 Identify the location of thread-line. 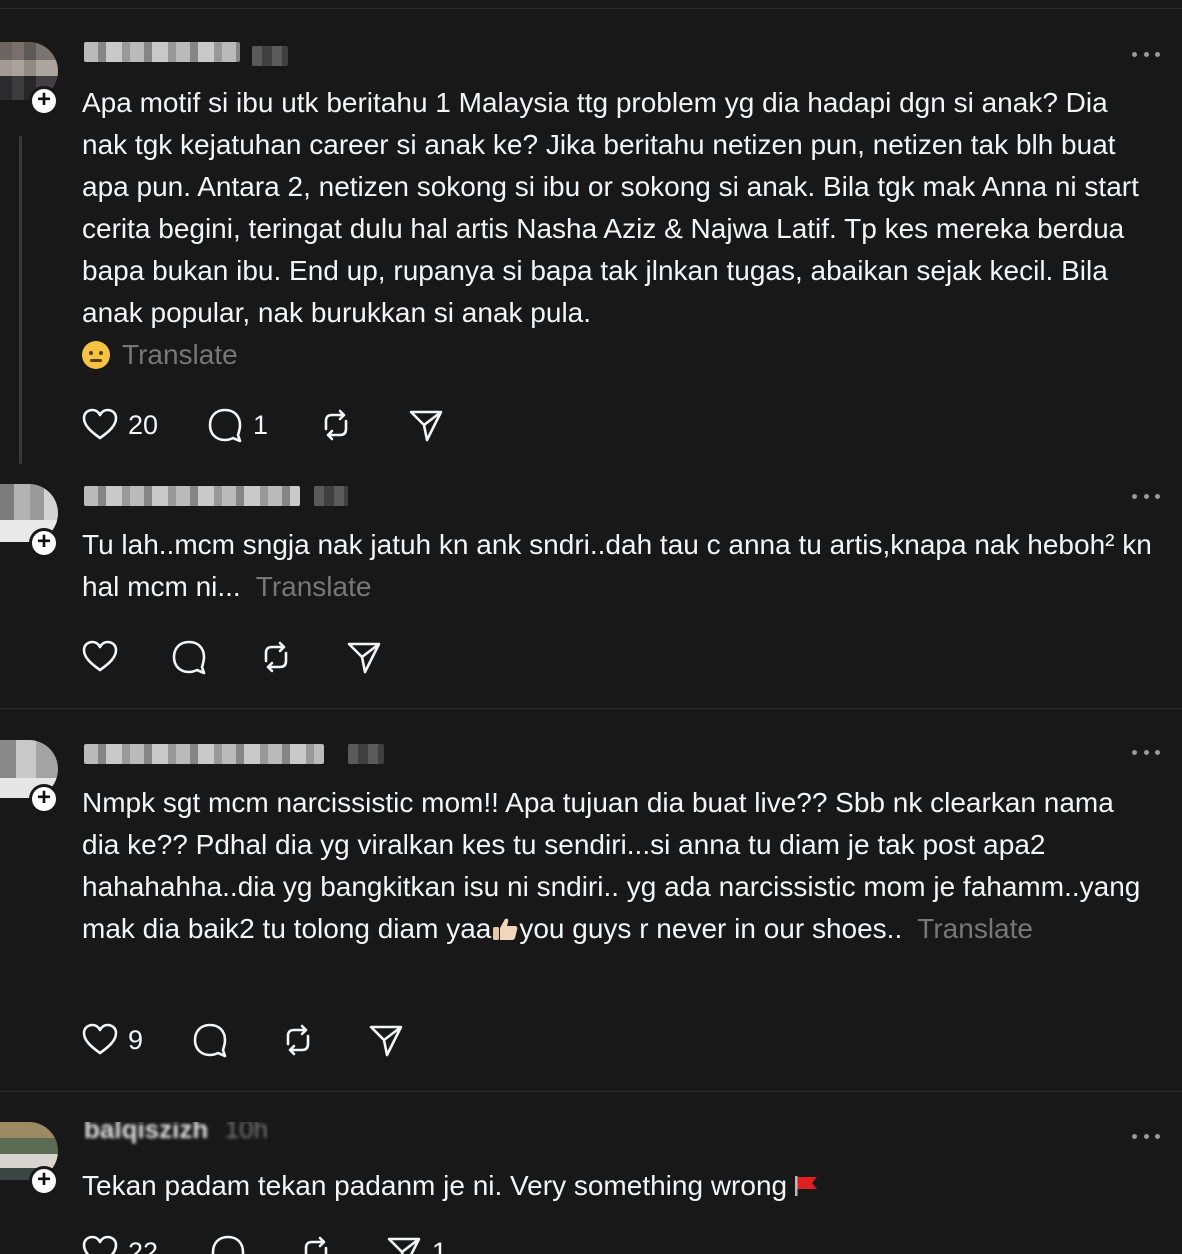
(20, 300).